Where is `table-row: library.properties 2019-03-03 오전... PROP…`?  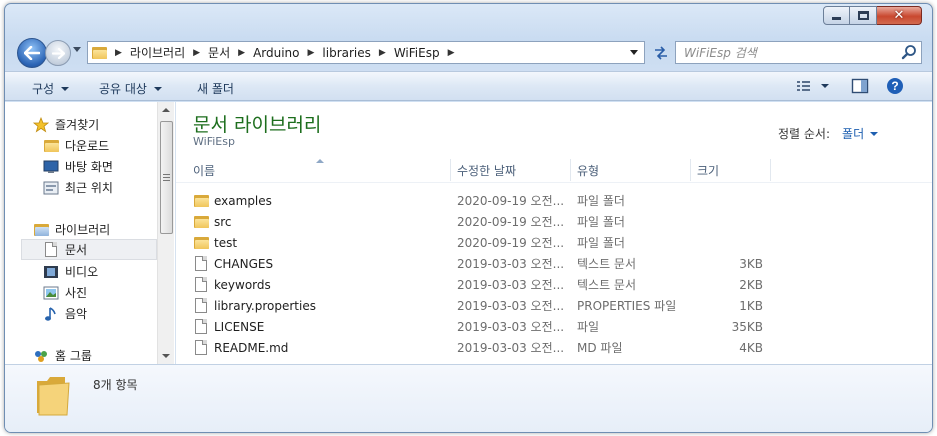 table-row: library.properties 2019-03-03 오전... PROP… is located at coordinates (483, 305).